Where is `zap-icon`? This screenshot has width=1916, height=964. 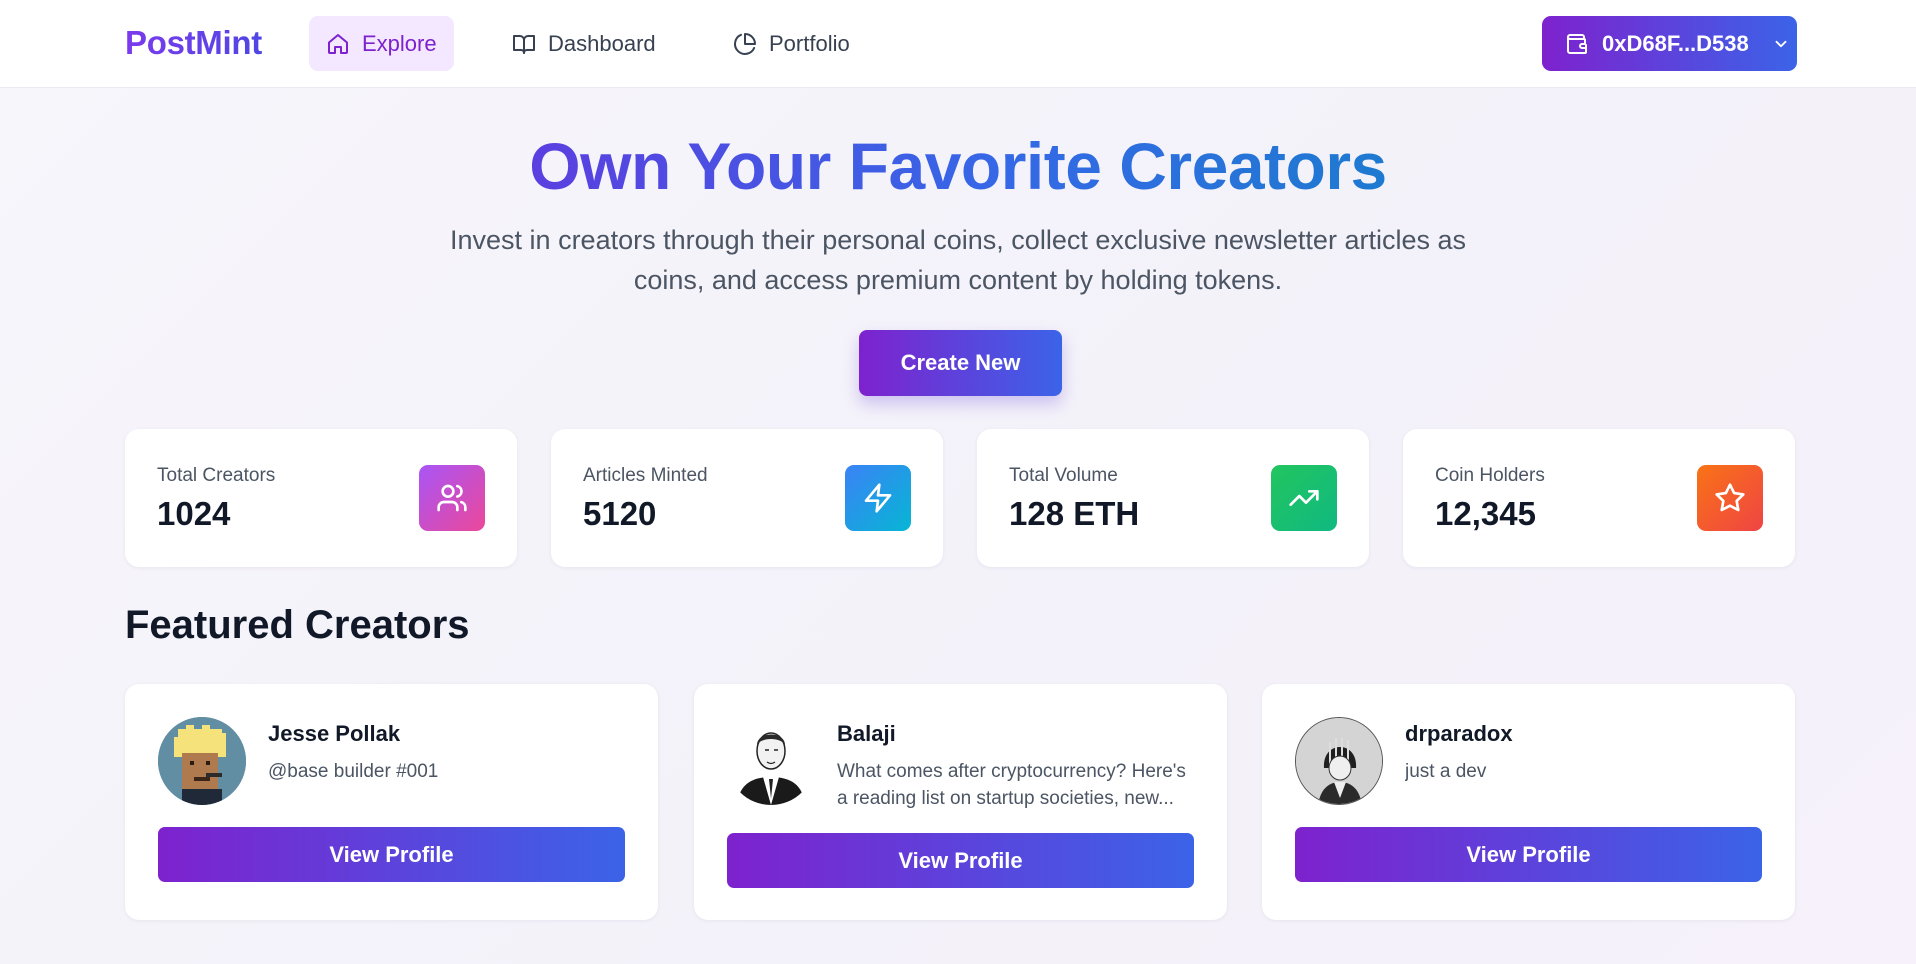
zap-icon is located at coordinates (878, 498).